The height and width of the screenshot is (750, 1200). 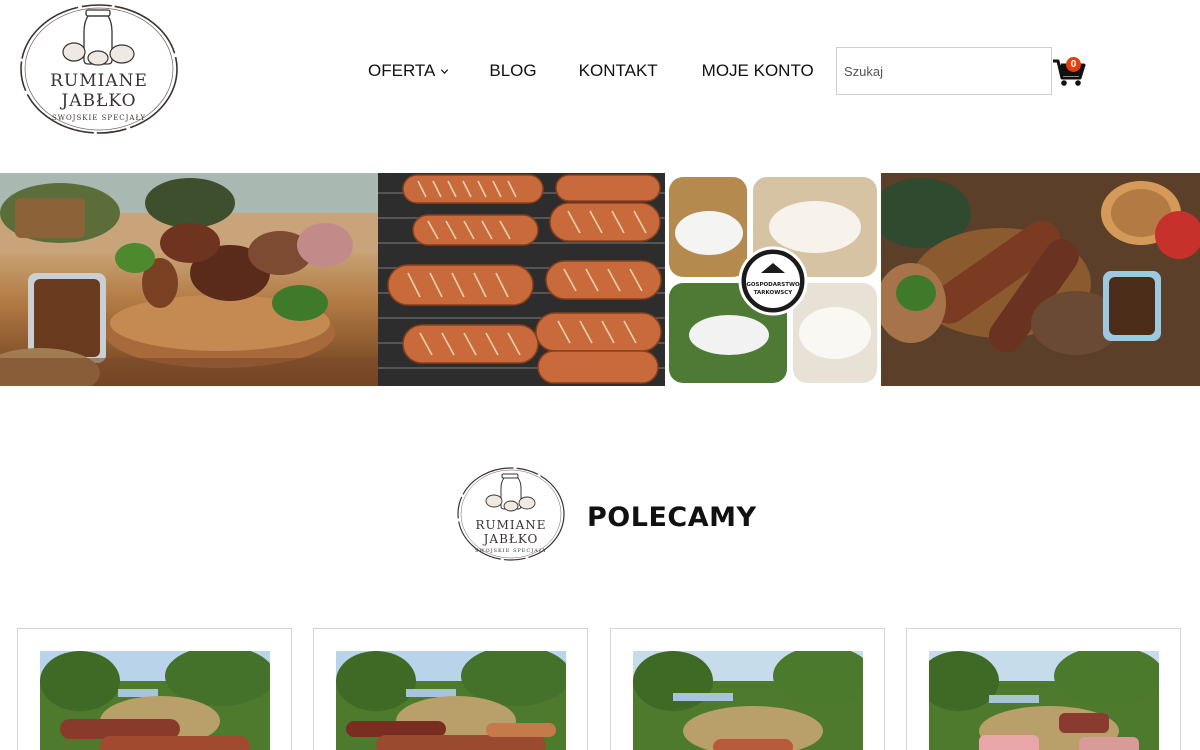 I want to click on section-logo-tagline: SWOJSKIE SPECJAŁY, so click(x=511, y=551).